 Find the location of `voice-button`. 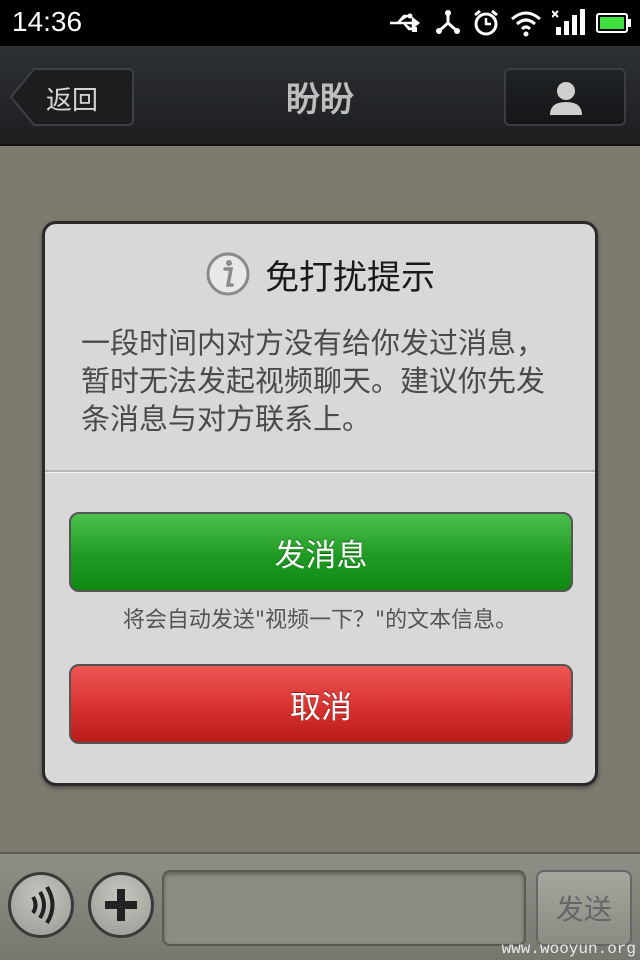

voice-button is located at coordinates (41, 905).